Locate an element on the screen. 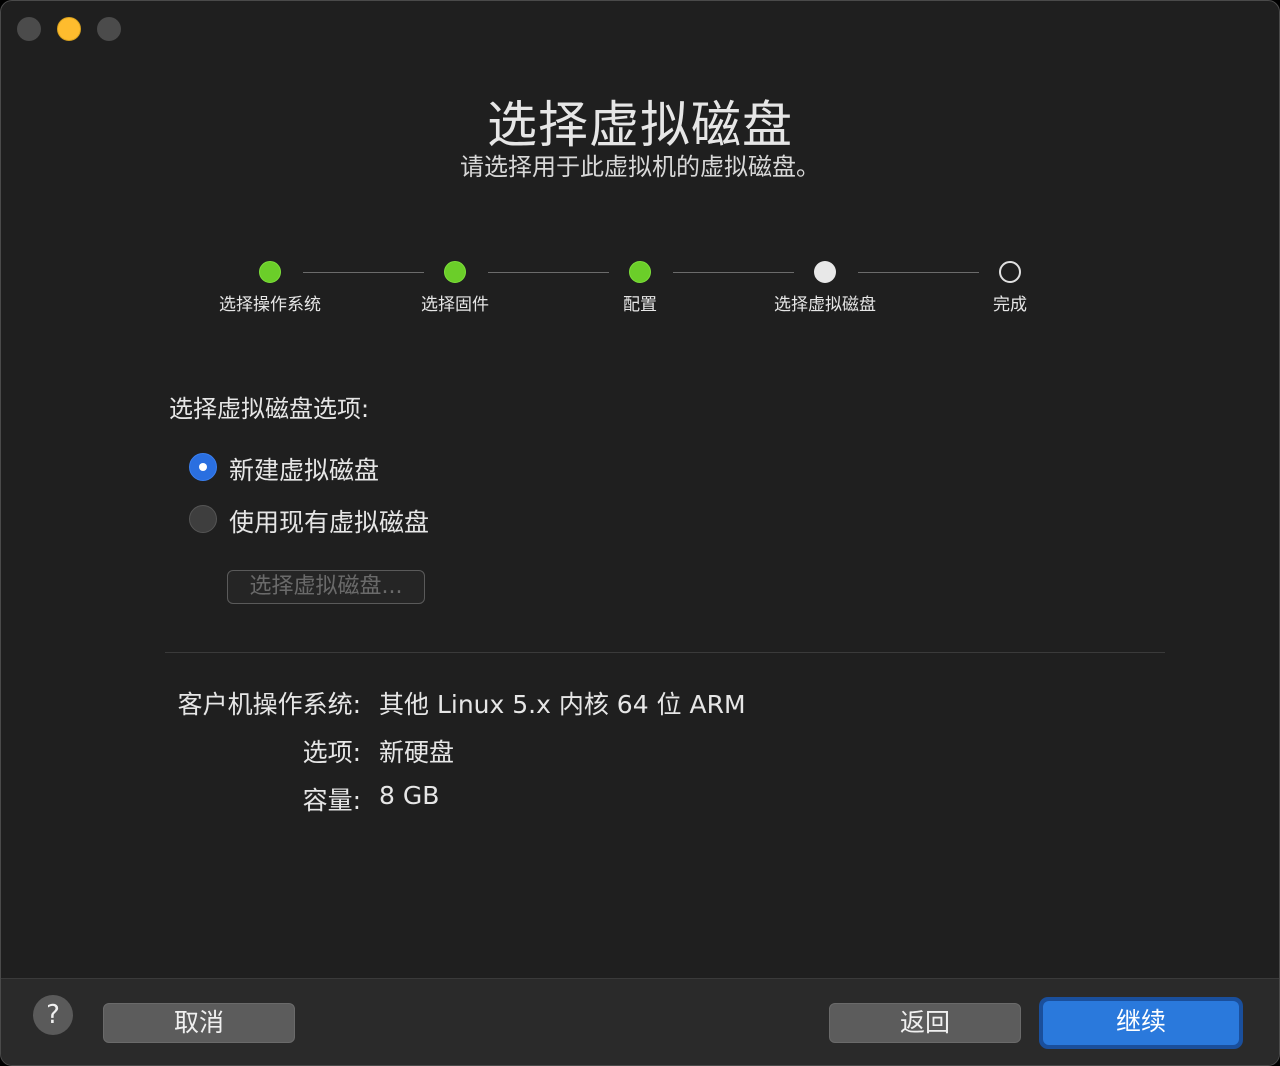 The height and width of the screenshot is (1066, 1280). cancel-button: 取消 is located at coordinates (199, 1023).